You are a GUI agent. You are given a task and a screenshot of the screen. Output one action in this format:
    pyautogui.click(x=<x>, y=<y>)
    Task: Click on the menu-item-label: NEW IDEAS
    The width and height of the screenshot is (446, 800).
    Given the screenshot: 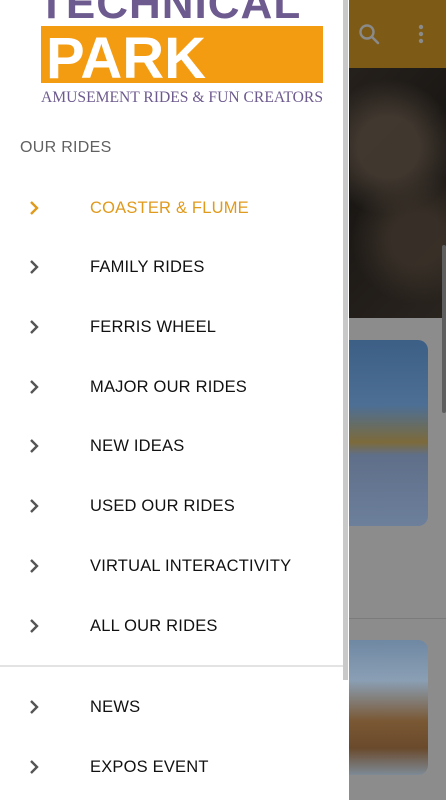 What is the action you would take?
    pyautogui.click(x=137, y=445)
    